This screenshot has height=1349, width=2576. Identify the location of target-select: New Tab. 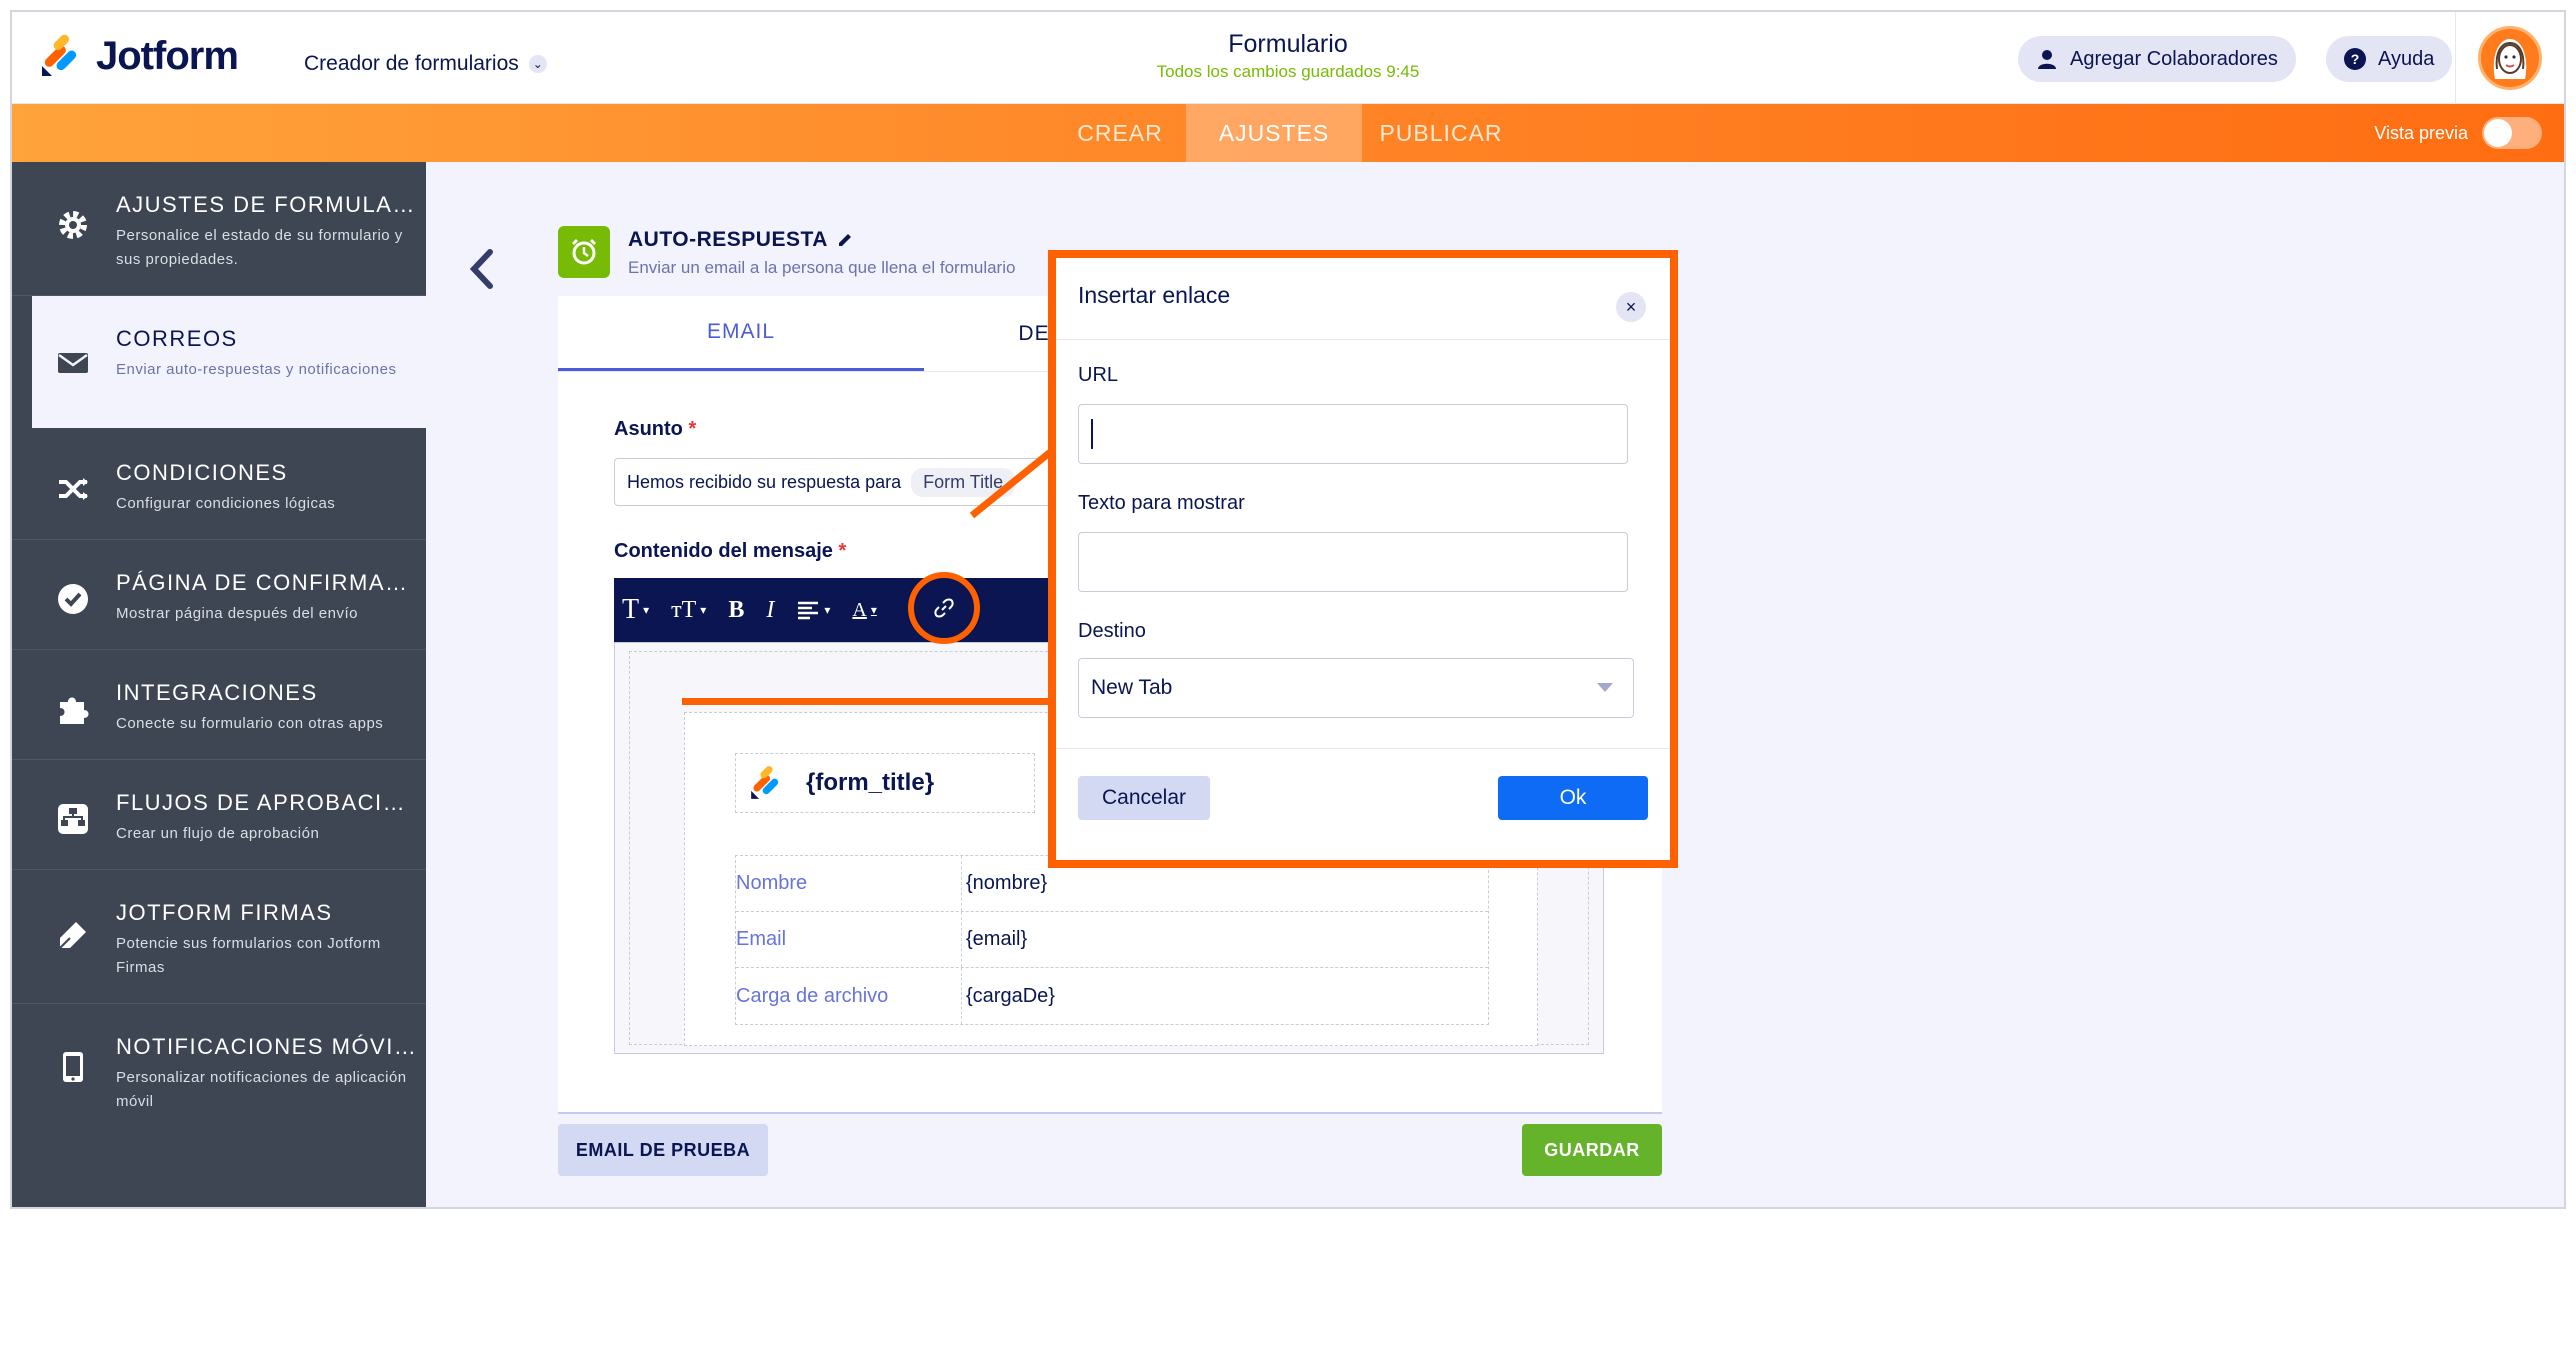
(1356, 688).